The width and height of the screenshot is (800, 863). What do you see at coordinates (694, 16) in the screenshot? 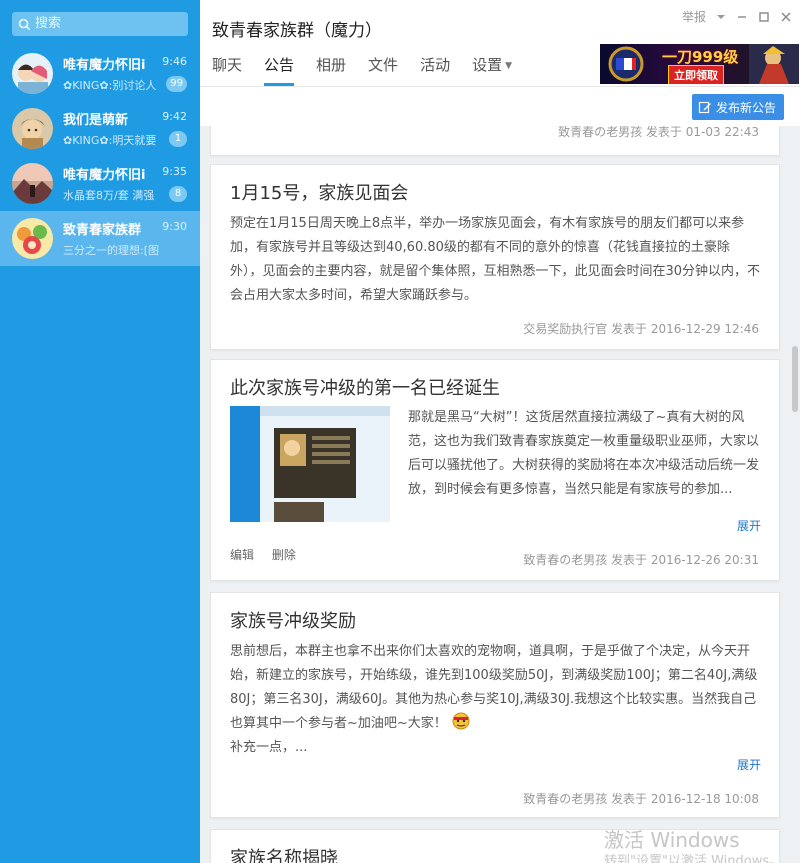
I see `report-link: 举报` at bounding box center [694, 16].